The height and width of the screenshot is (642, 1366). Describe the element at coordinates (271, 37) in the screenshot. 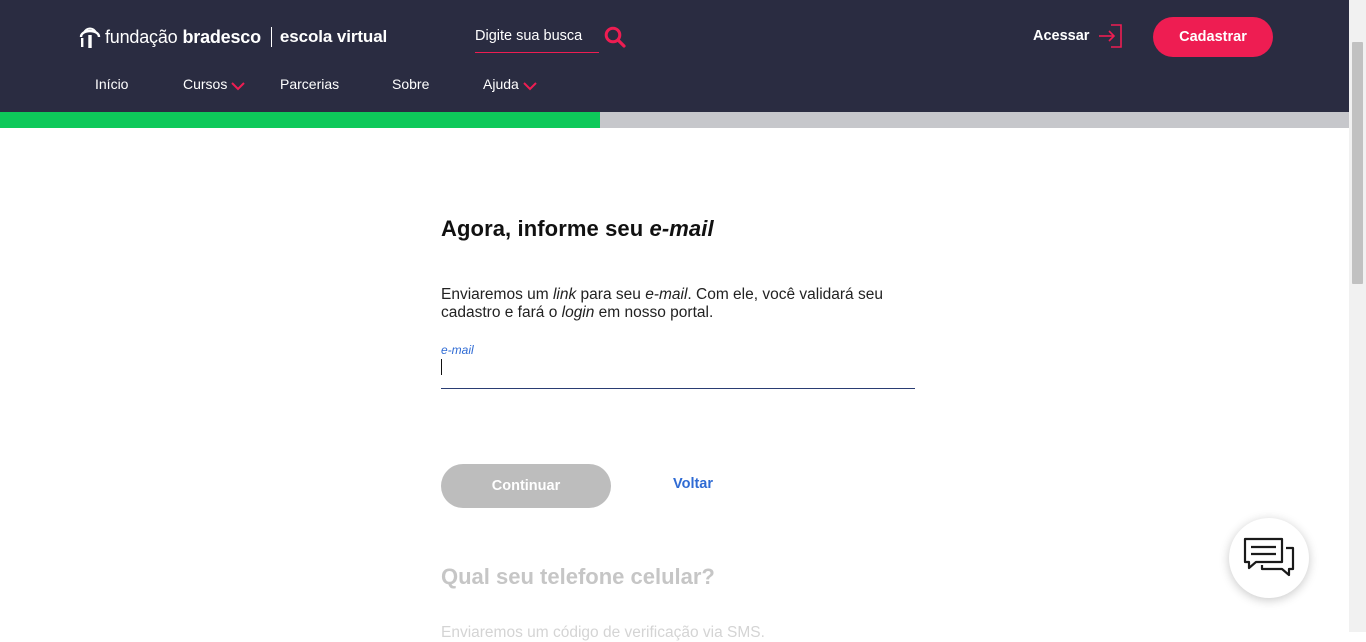

I see `logo-divider` at that location.